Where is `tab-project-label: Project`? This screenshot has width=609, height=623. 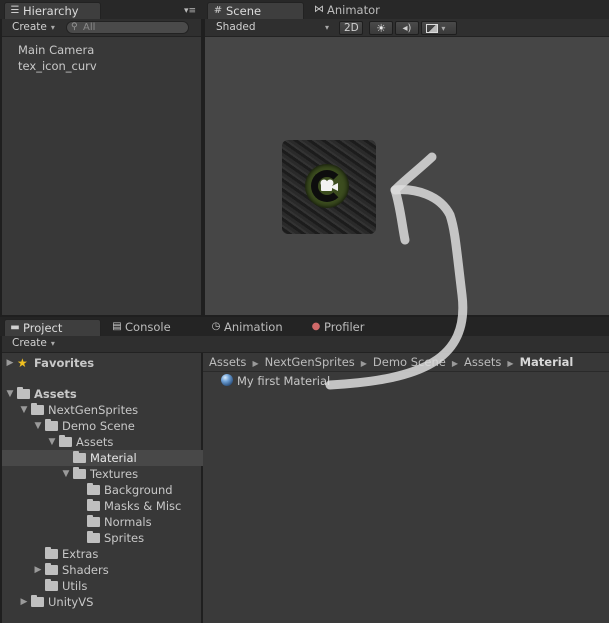 tab-project-label: Project is located at coordinates (43, 328).